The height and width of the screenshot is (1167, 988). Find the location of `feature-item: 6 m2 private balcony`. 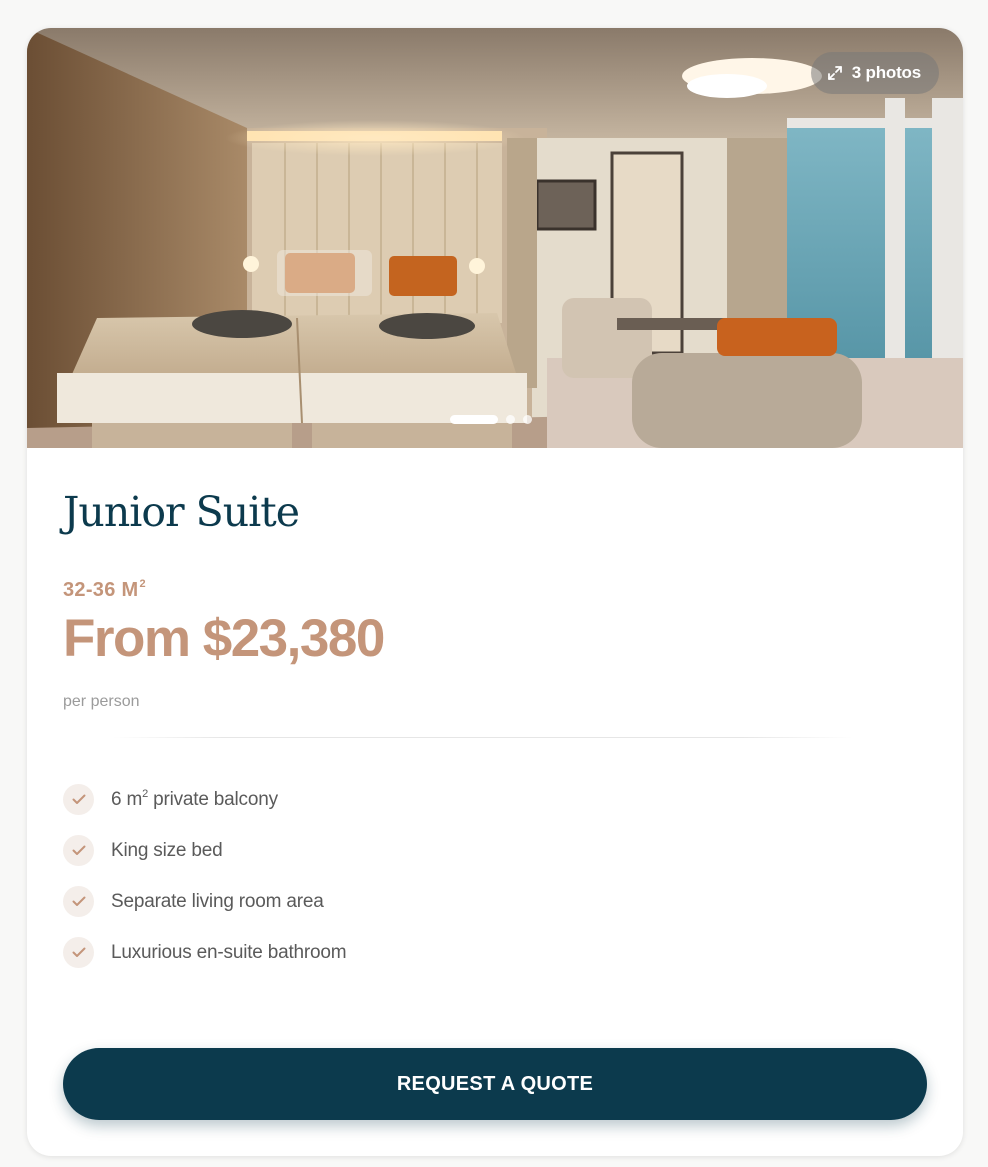

feature-item: 6 m2 private balcony is located at coordinates (204, 799).